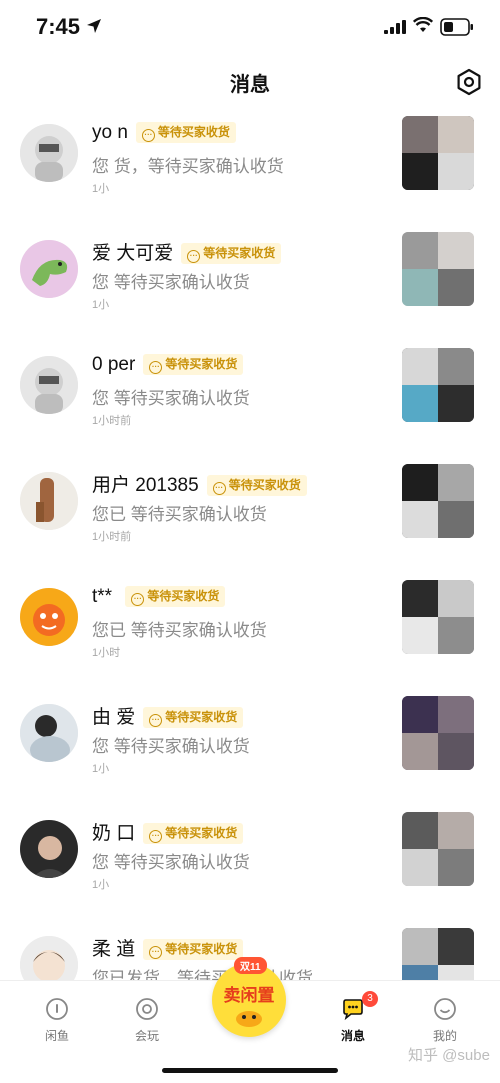 Image resolution: width=500 pixels, height=1083 pixels. Describe the element at coordinates (145, 485) in the screenshot. I see `contact-name: 用户 201385` at that location.